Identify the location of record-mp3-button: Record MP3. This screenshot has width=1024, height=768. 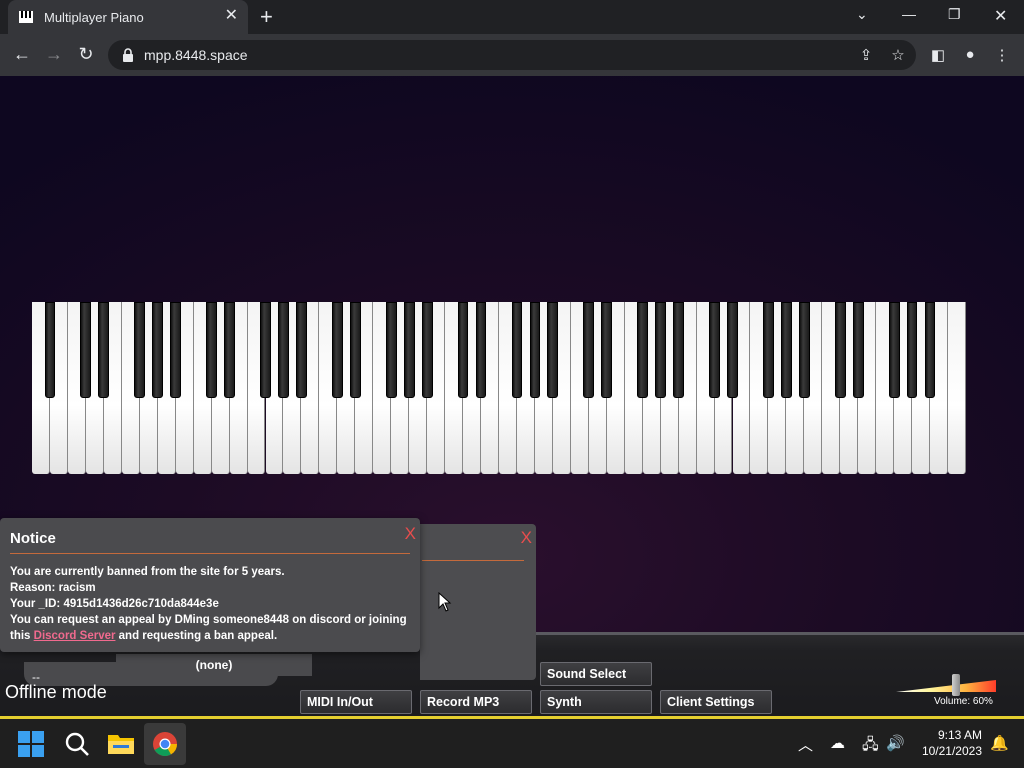
(476, 702).